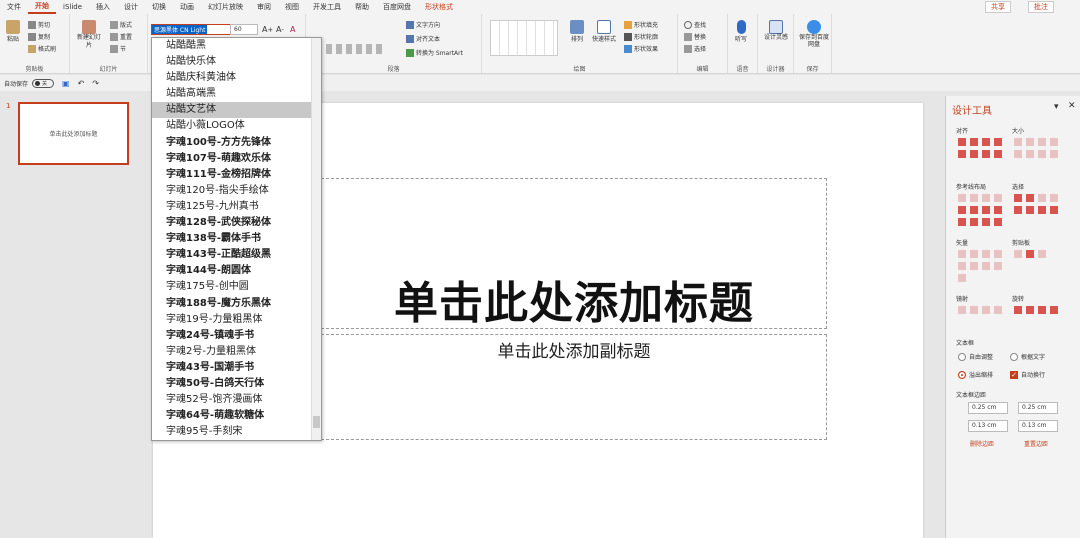 The height and width of the screenshot is (538, 1080). What do you see at coordinates (574, 253) in the screenshot?
I see `title-placeholder: 单击此处添加标题` at bounding box center [574, 253].